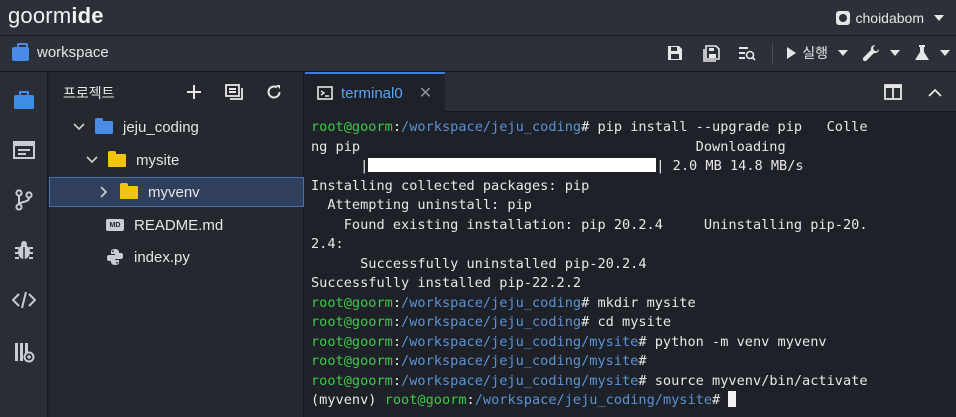 This screenshot has height=417, width=956. What do you see at coordinates (478, 18) in the screenshot?
I see `top-bar: goormide choidabom` at bounding box center [478, 18].